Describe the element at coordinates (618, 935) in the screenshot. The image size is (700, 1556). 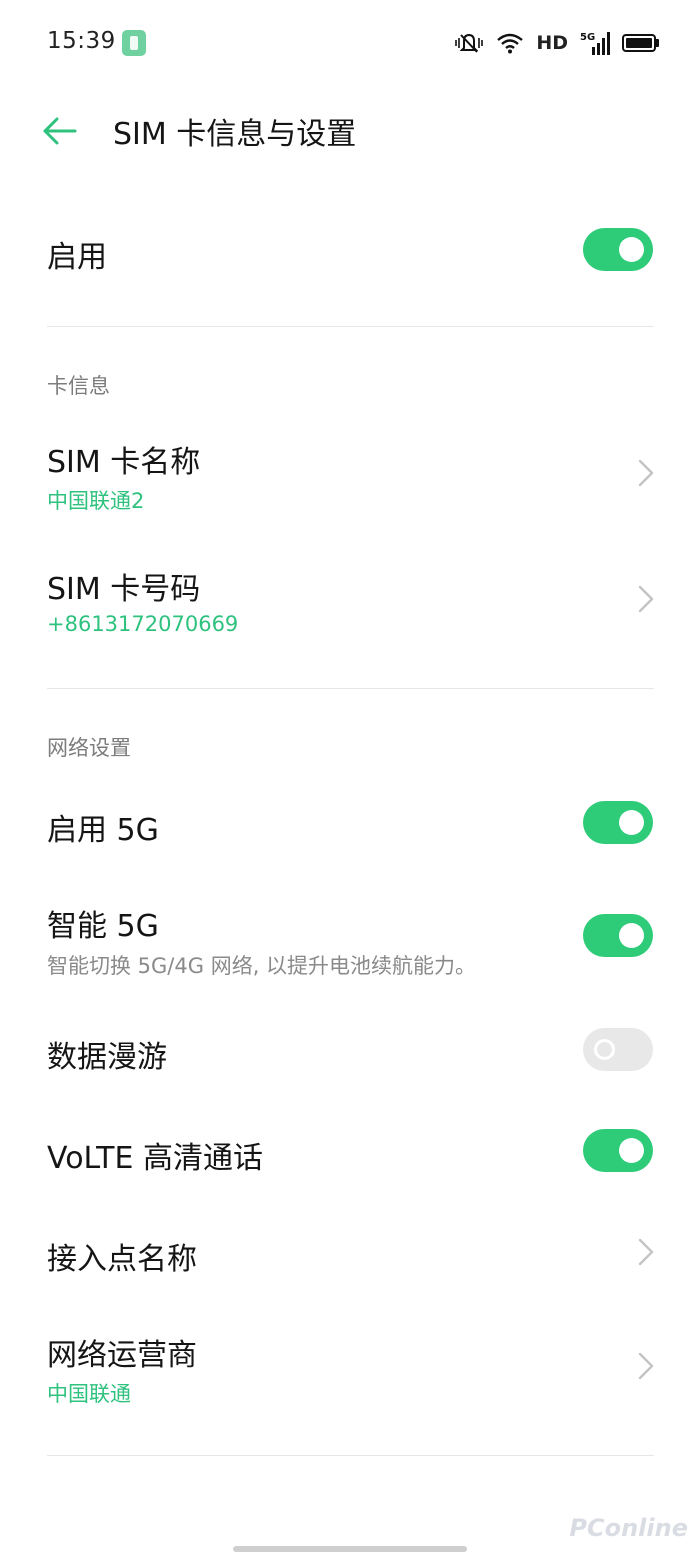
I see `smart-5g-toggle` at that location.